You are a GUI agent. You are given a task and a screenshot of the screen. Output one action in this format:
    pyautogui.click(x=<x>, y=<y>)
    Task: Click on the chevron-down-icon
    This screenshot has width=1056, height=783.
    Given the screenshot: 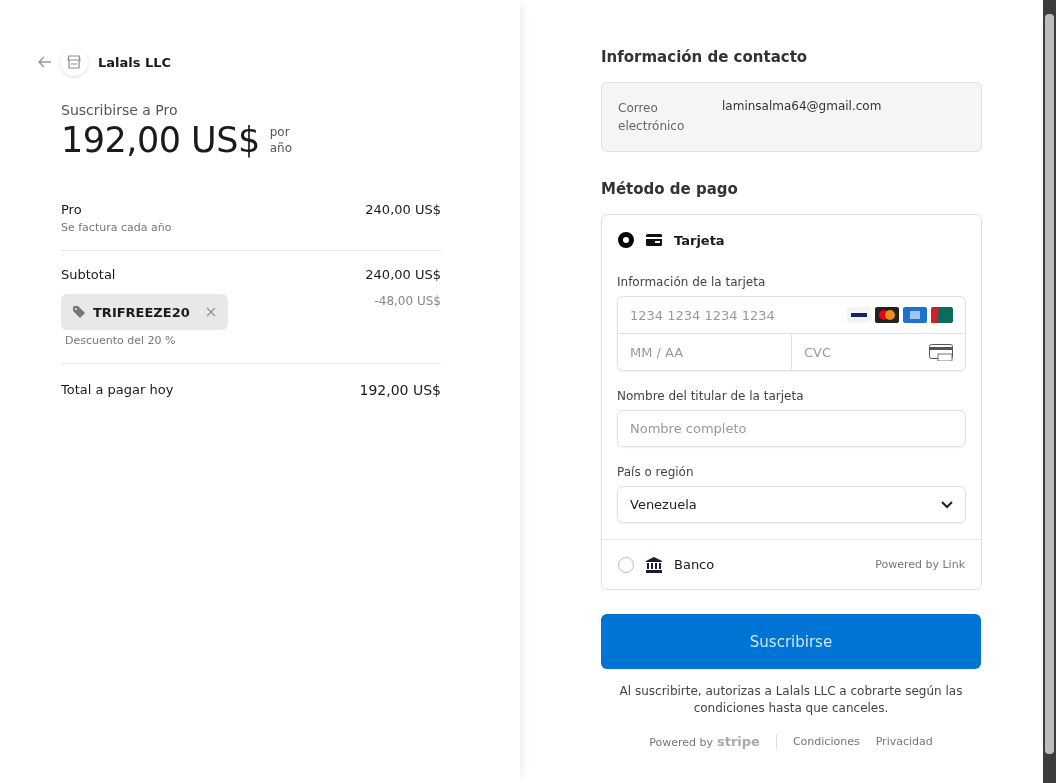 What is the action you would take?
    pyautogui.click(x=947, y=504)
    